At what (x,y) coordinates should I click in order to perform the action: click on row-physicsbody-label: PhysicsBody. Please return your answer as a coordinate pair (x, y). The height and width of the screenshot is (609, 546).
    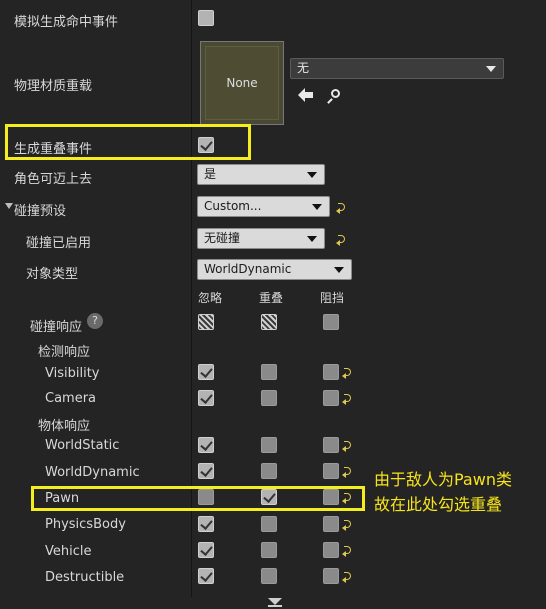
    Looking at the image, I should click on (85, 524).